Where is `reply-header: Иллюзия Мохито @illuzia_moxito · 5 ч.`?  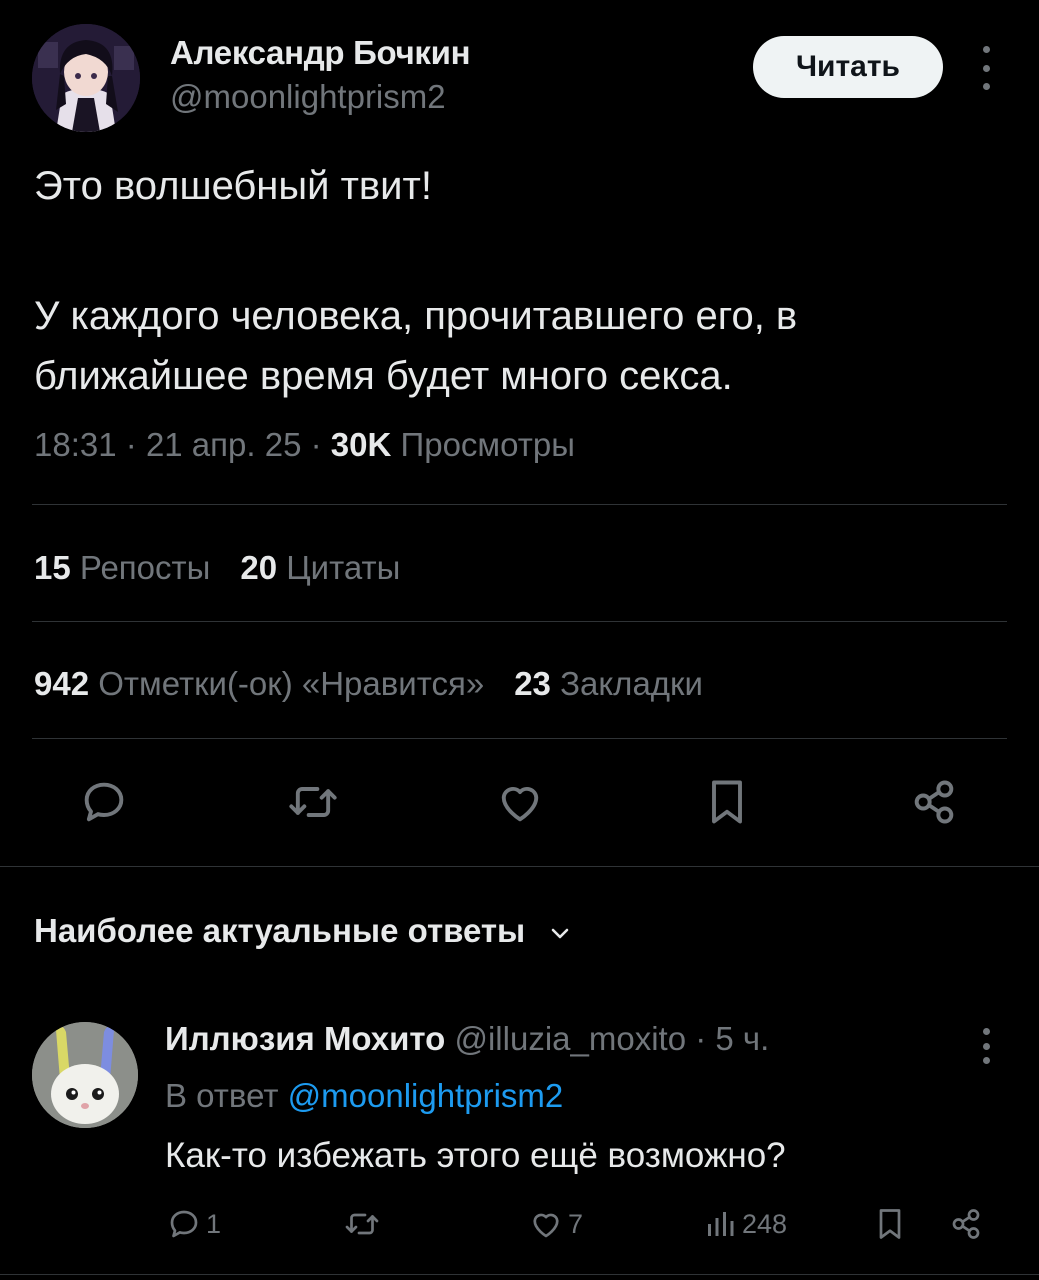
reply-header: Иллюзия Мохито @illuzia_moxito · 5 ч. is located at coordinates (467, 1039).